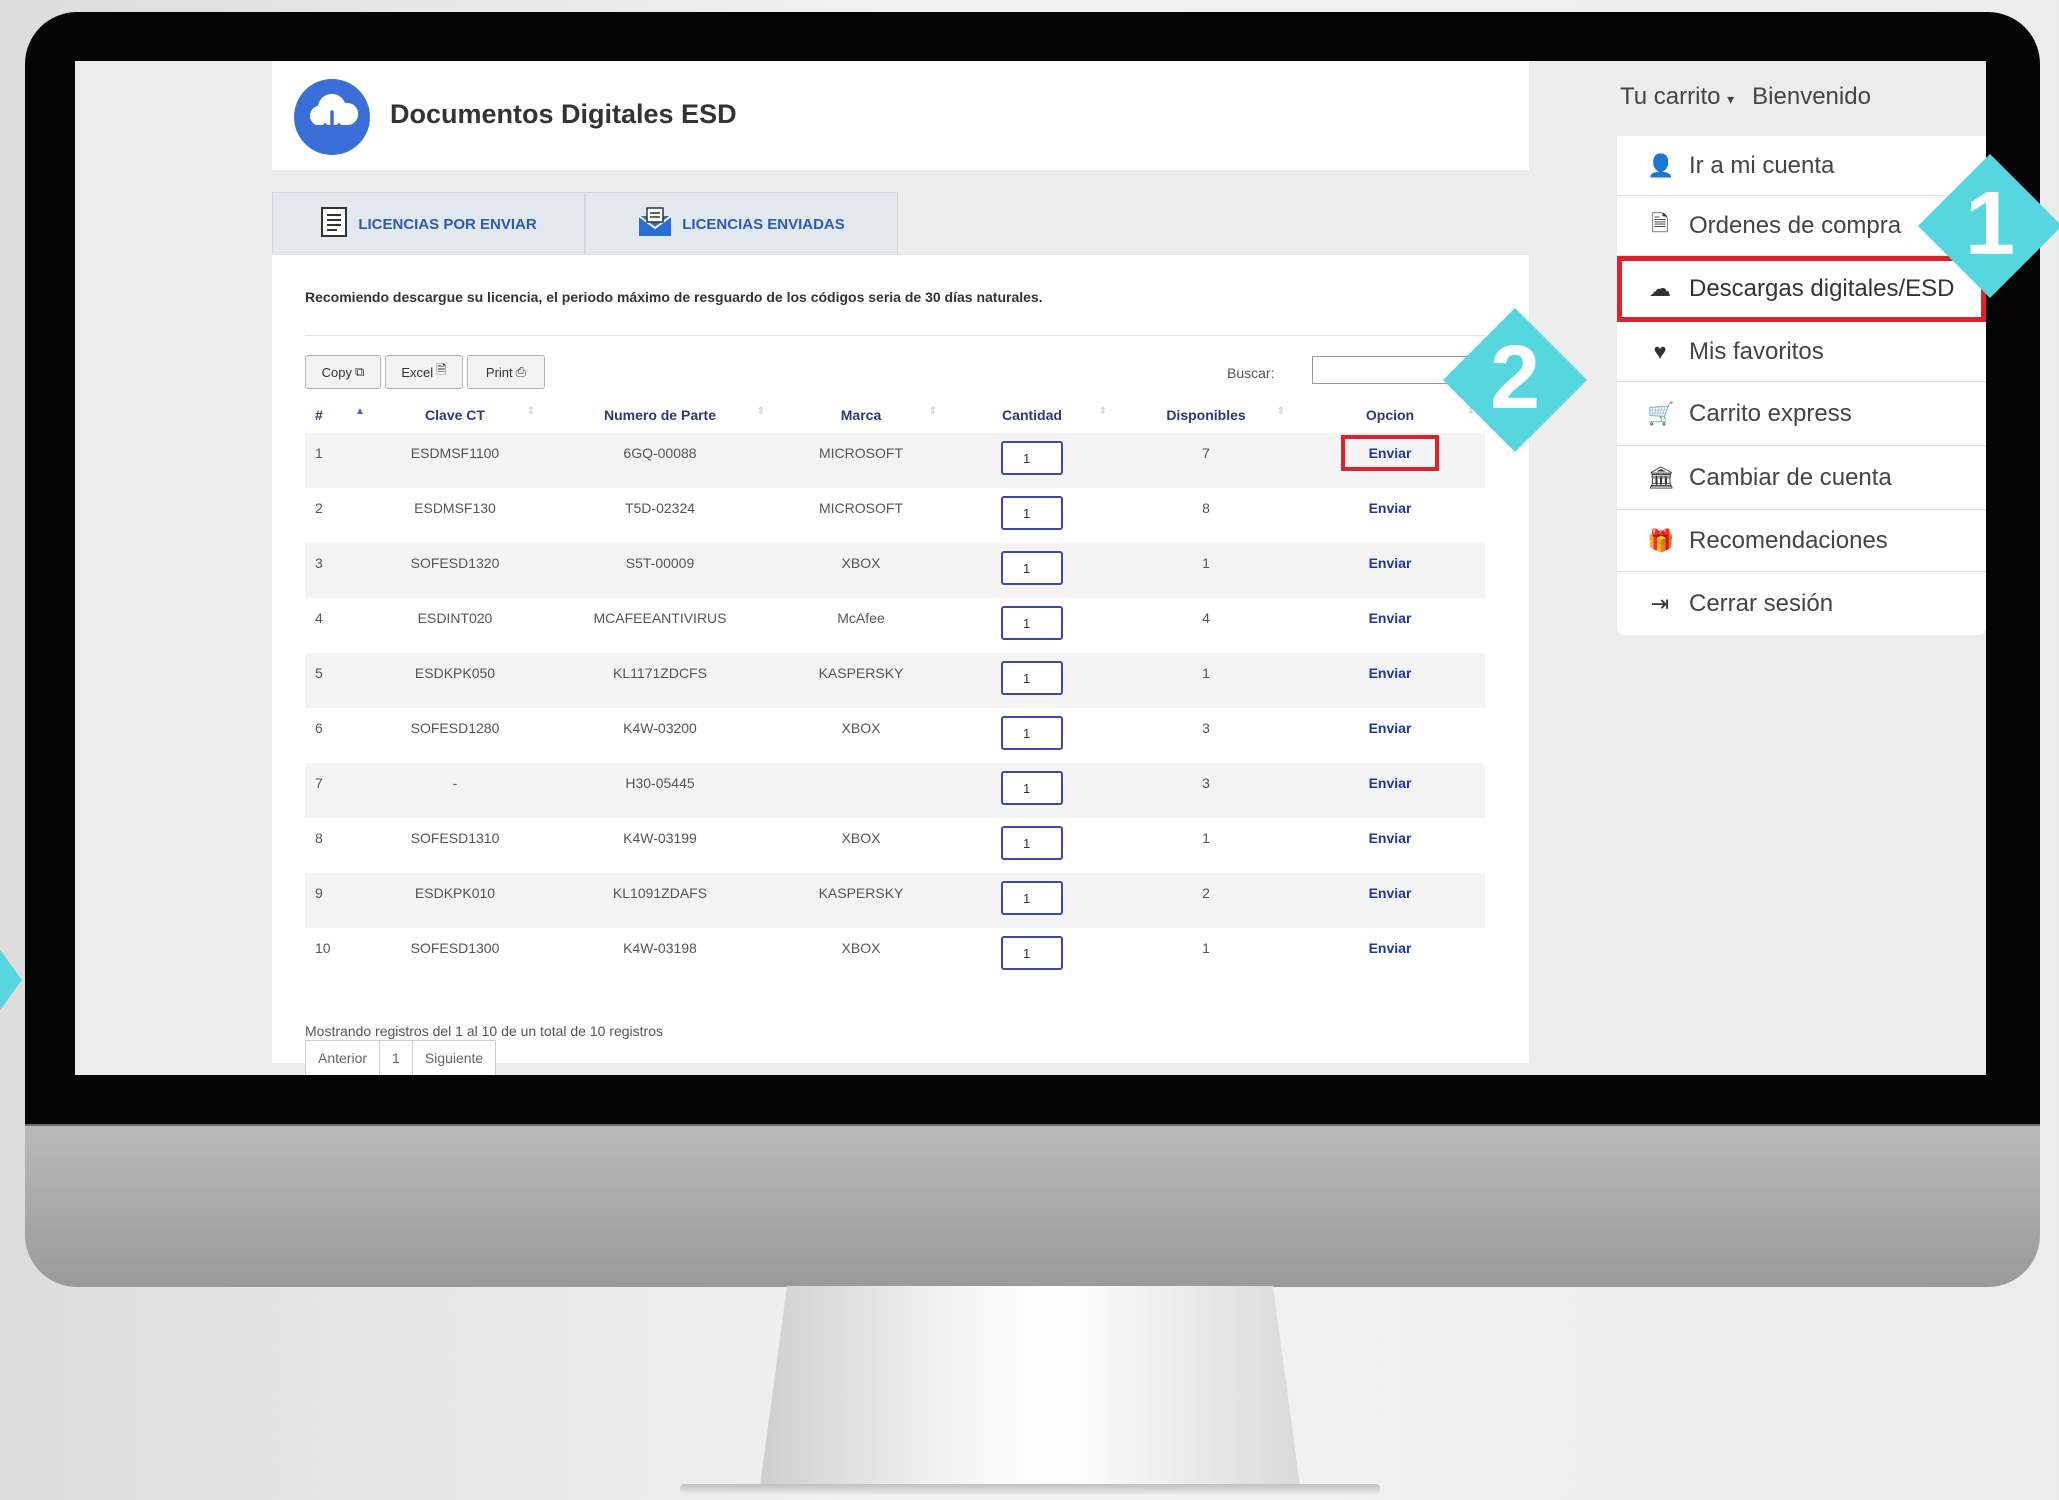 Image resolution: width=2059 pixels, height=1500 pixels. What do you see at coordinates (455, 460) in the screenshot?
I see `clave-ct: ESDMSF1100` at bounding box center [455, 460].